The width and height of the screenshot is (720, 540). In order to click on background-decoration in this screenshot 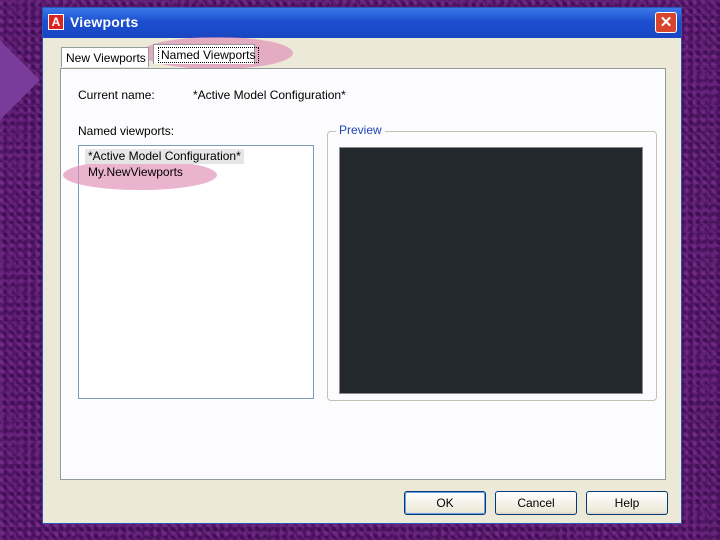, I will do `click(20, 80)`.